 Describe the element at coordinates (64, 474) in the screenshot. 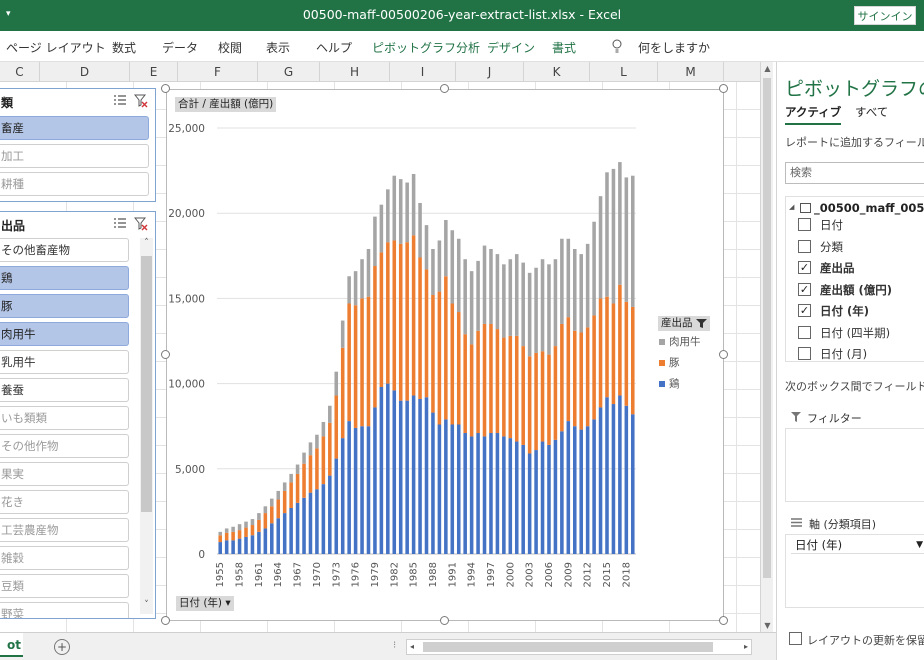

I see `slicer-item: 果実` at that location.